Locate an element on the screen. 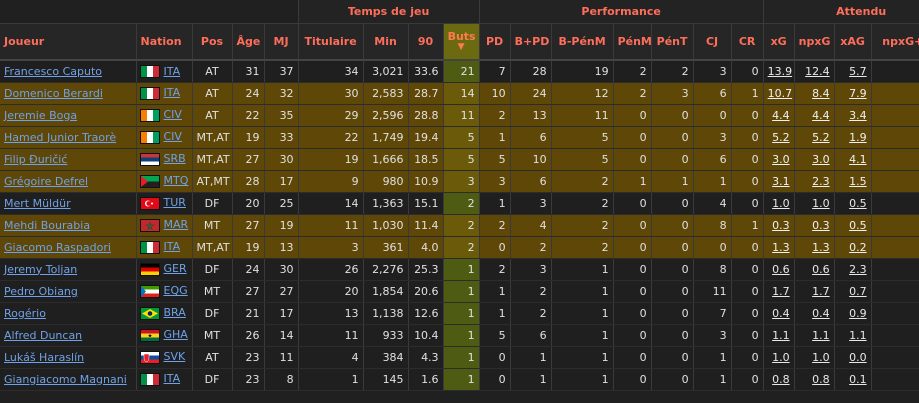  nation-link: MAR is located at coordinates (176, 224).